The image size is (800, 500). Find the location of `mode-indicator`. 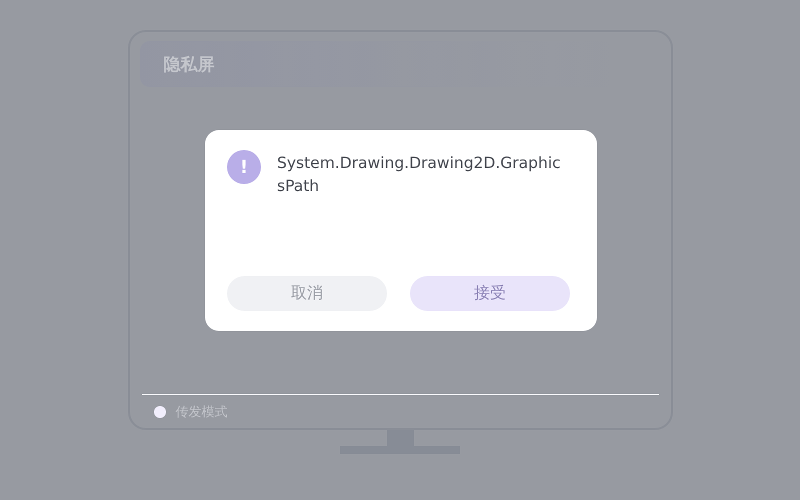

mode-indicator is located at coordinates (160, 412).